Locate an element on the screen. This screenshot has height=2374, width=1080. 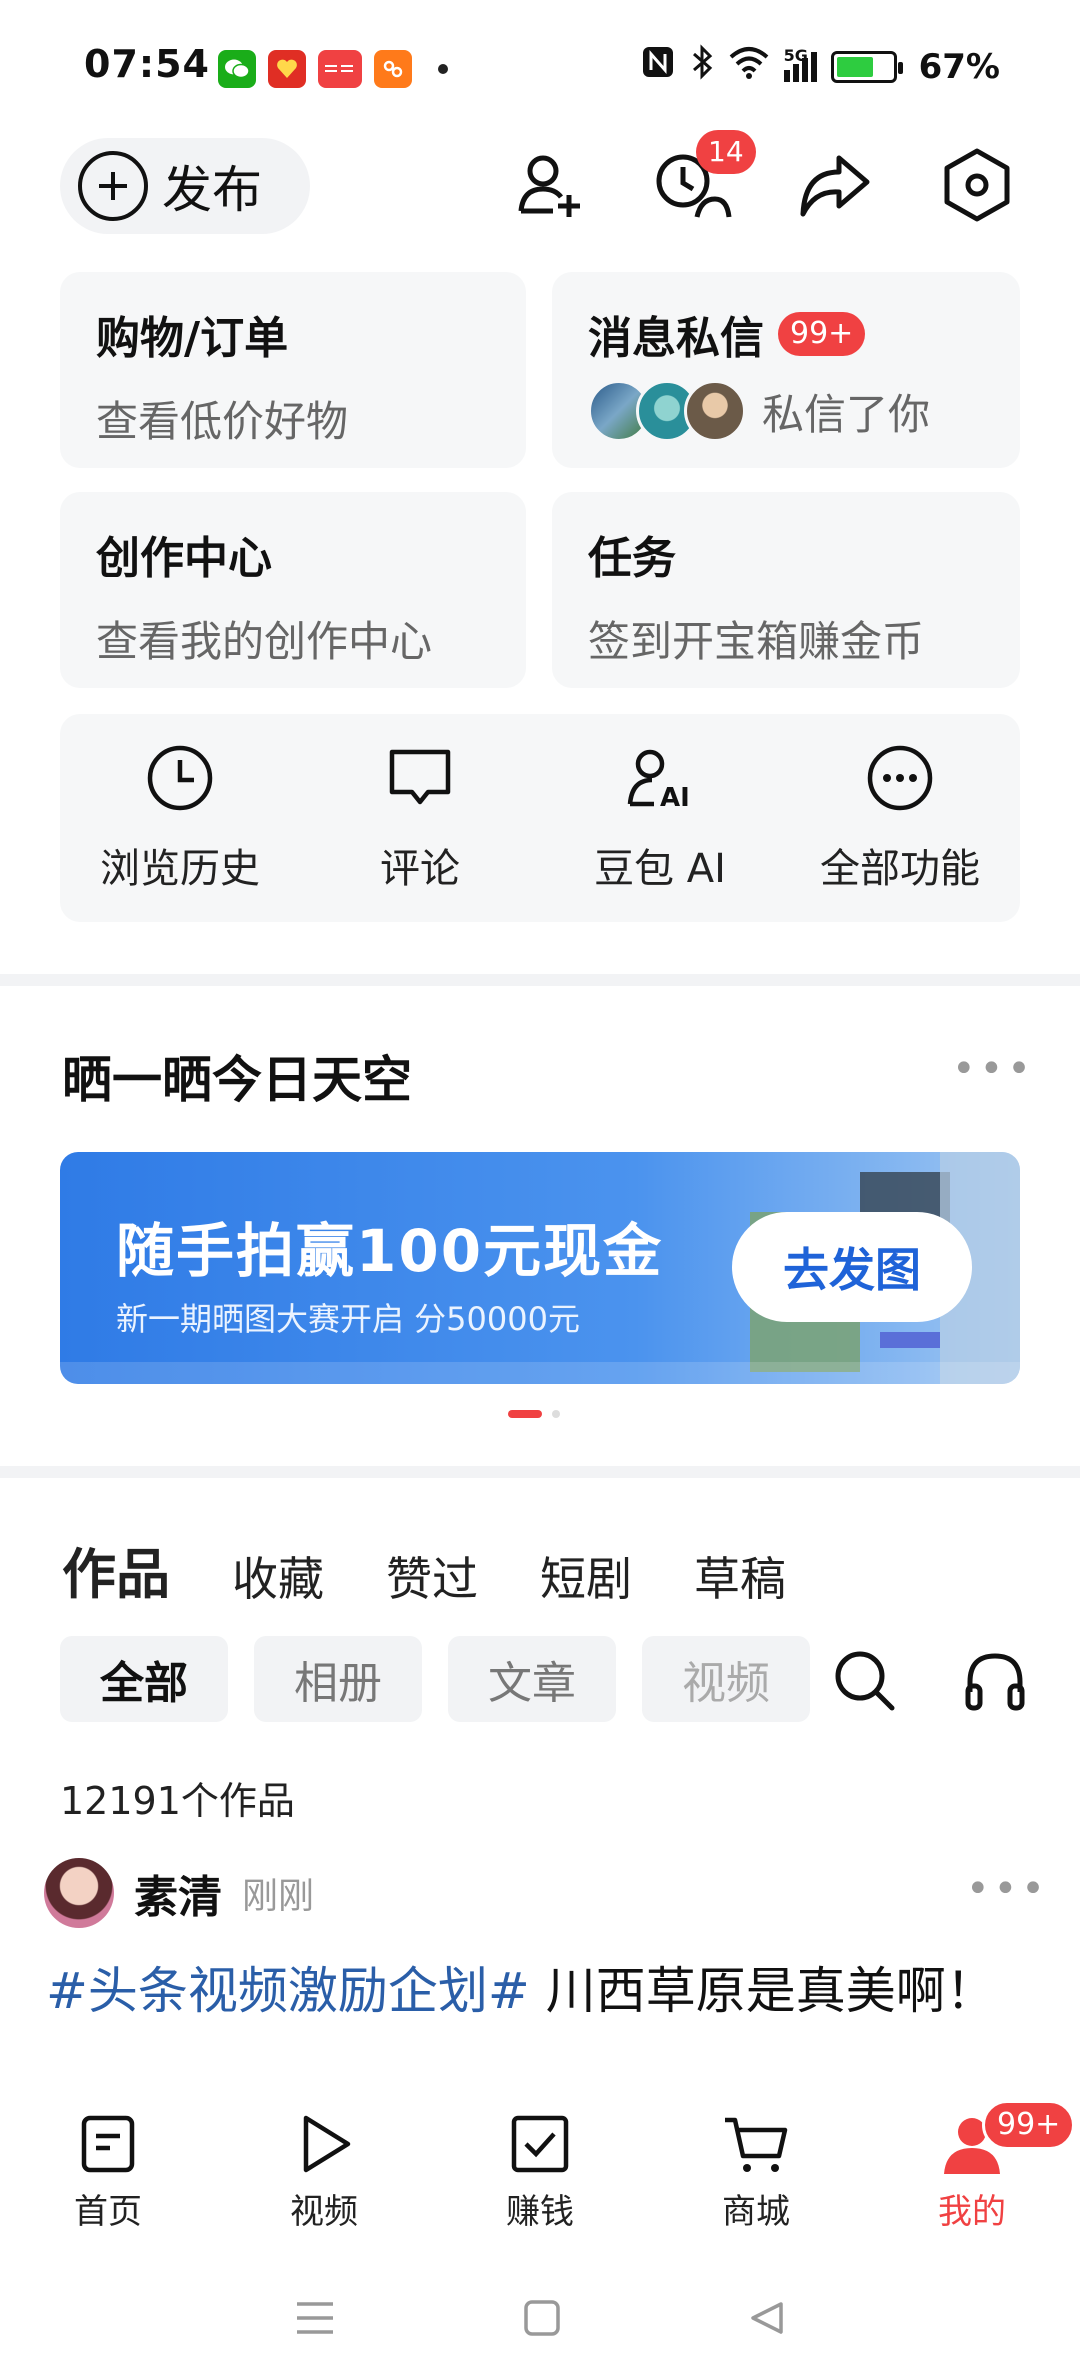
messages-badge: 99+ is located at coordinates (822, 334).